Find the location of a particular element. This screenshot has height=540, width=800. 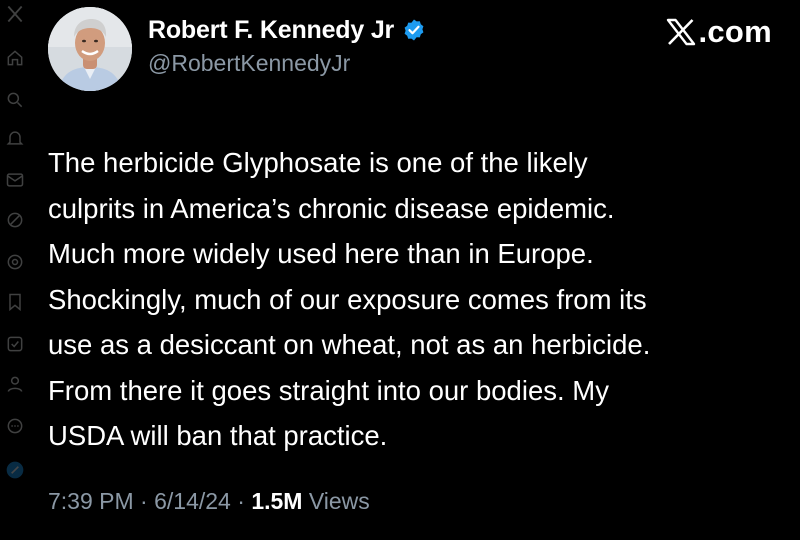

profile-icon is located at coordinates (15, 384).